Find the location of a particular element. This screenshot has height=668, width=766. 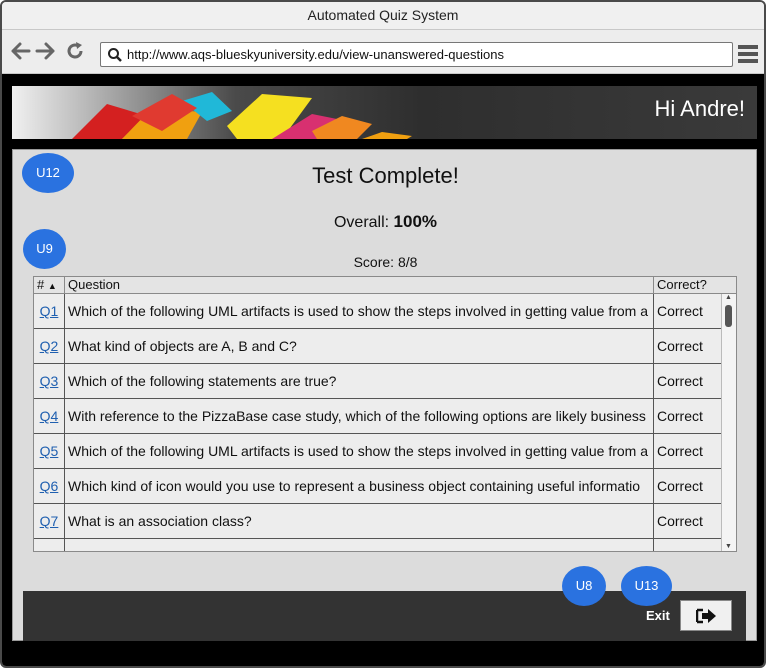

overall-result: Overall: 100% is located at coordinates (385, 222).